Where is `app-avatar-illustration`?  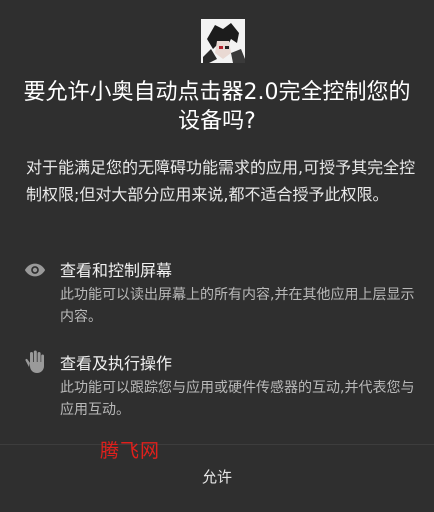 app-avatar-illustration is located at coordinates (223, 41).